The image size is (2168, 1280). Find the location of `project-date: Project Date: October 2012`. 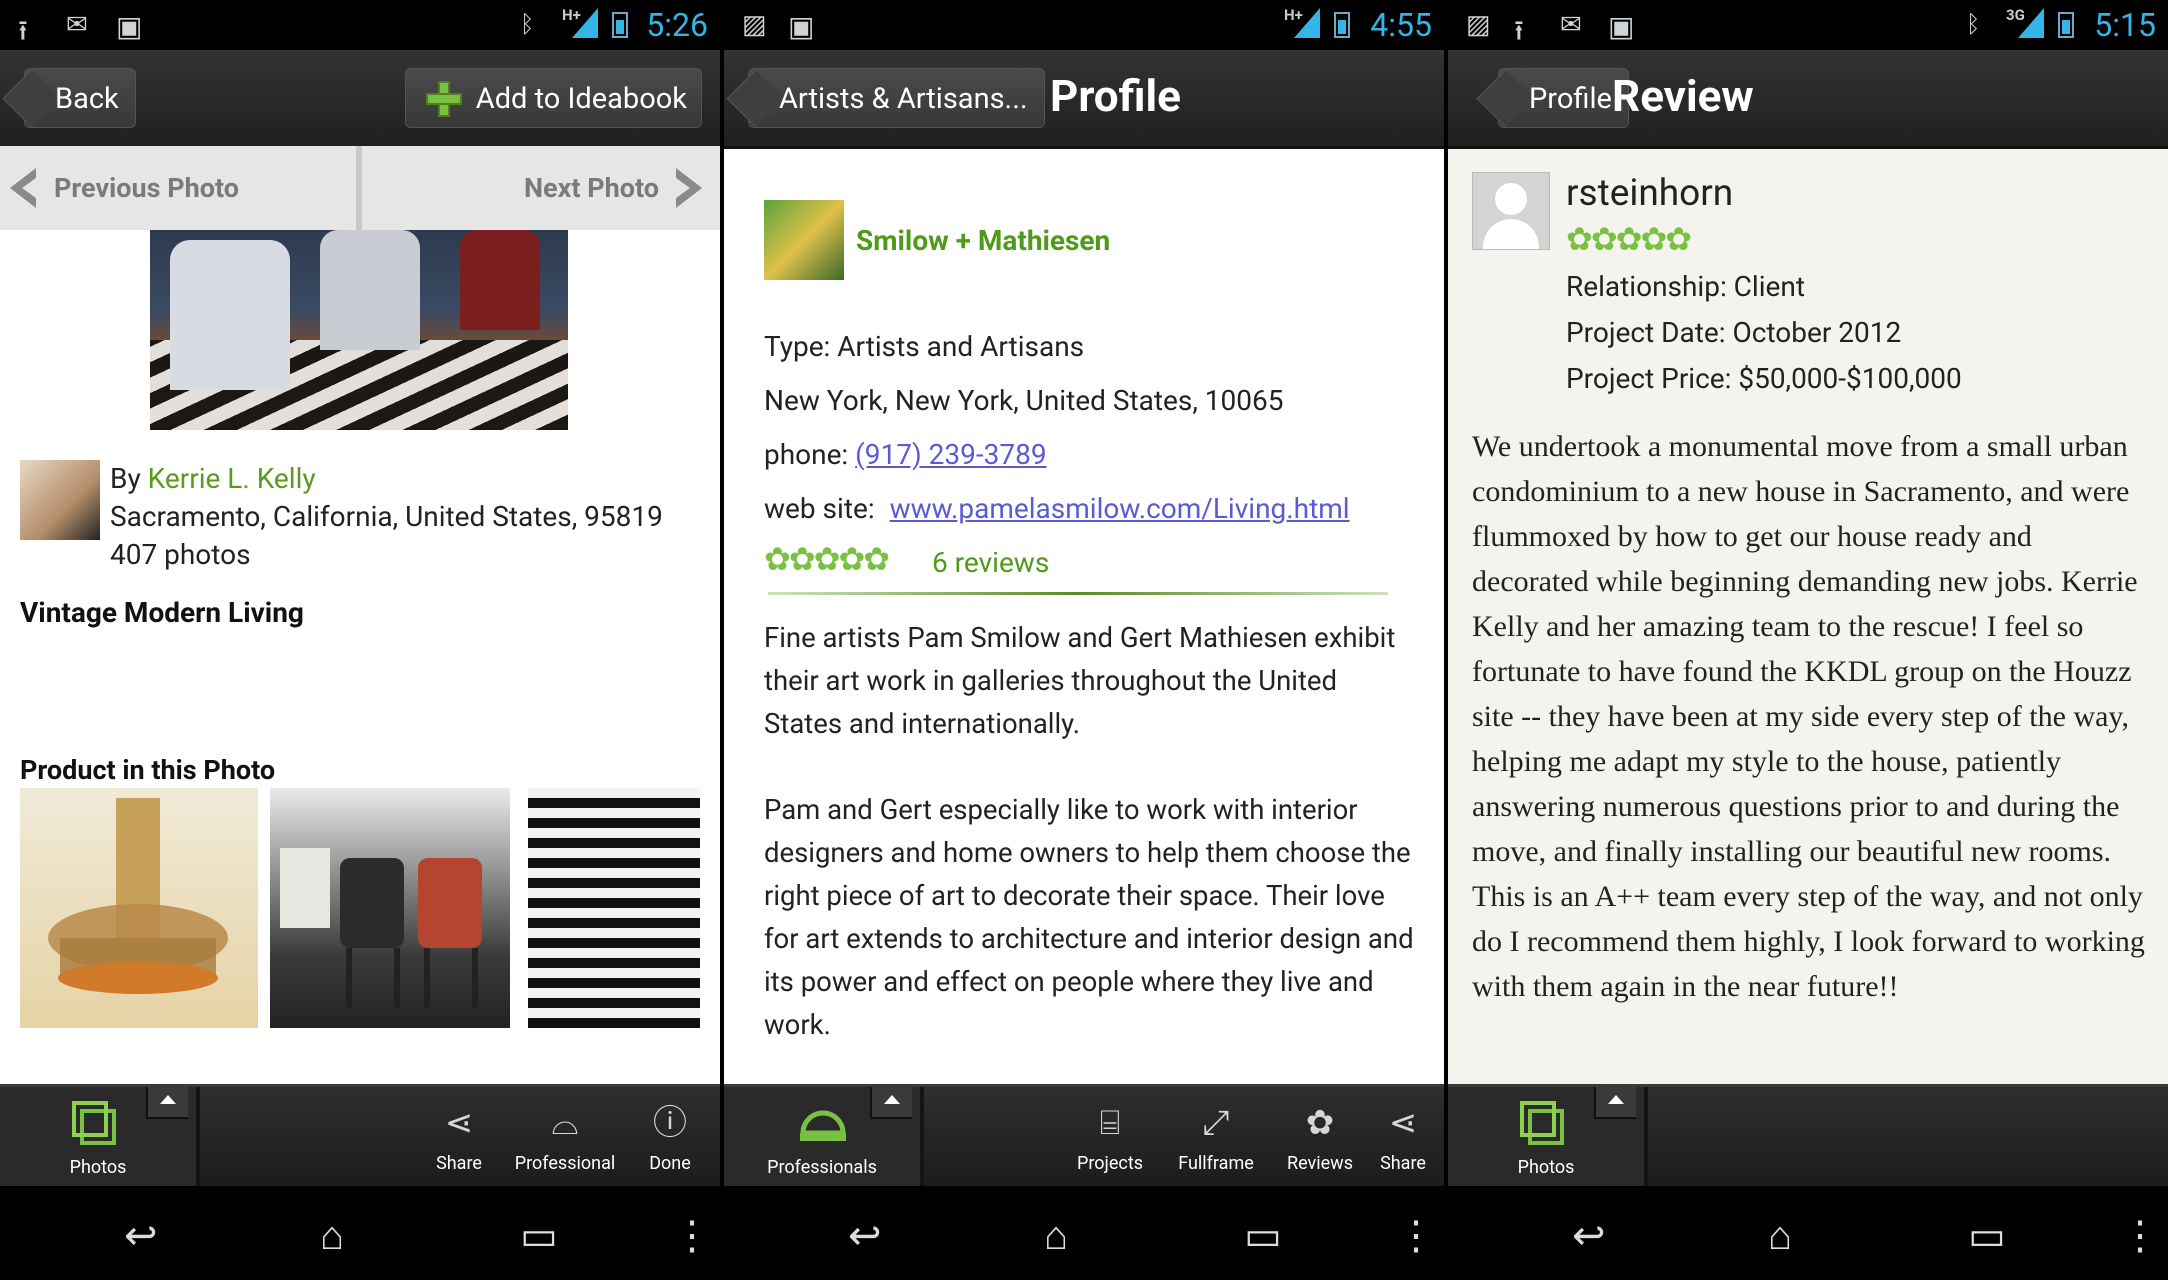

project-date: Project Date: October 2012 is located at coordinates (1734, 332).